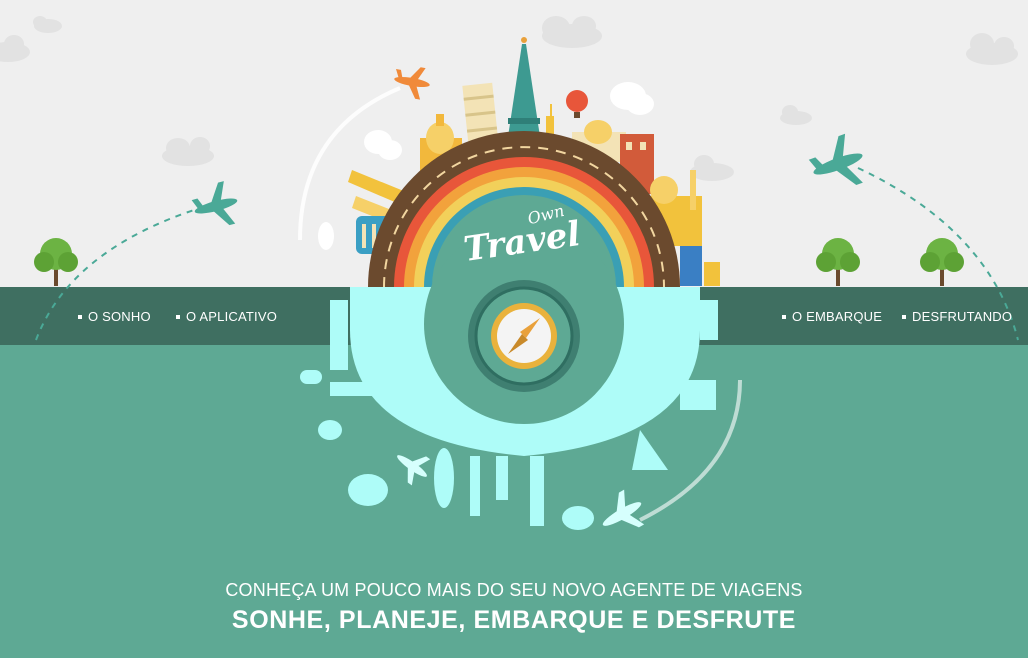 This screenshot has height=658, width=1028. I want to click on logo-line2: Travel, so click(522, 242).